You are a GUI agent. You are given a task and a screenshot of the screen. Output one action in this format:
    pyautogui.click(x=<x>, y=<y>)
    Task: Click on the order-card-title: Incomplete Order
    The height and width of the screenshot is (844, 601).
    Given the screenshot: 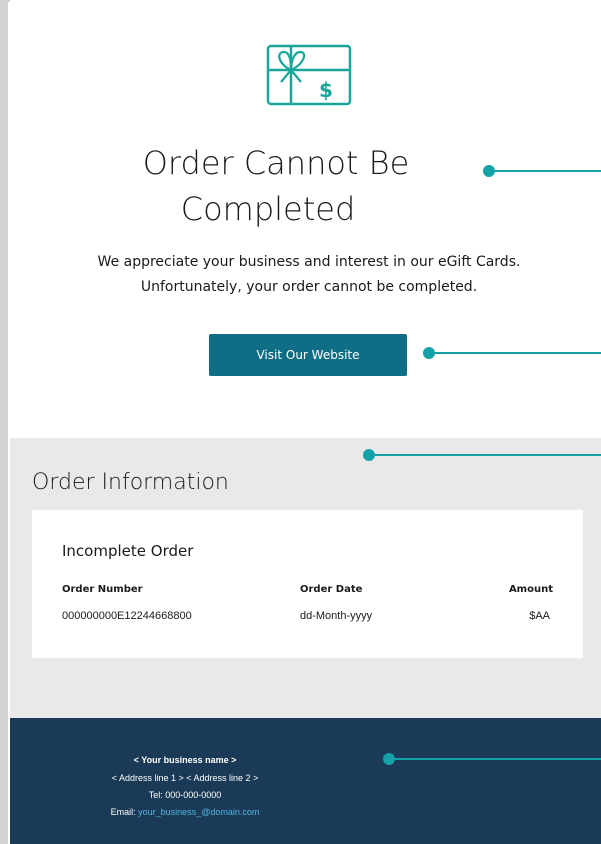 What is the action you would take?
    pyautogui.click(x=128, y=551)
    